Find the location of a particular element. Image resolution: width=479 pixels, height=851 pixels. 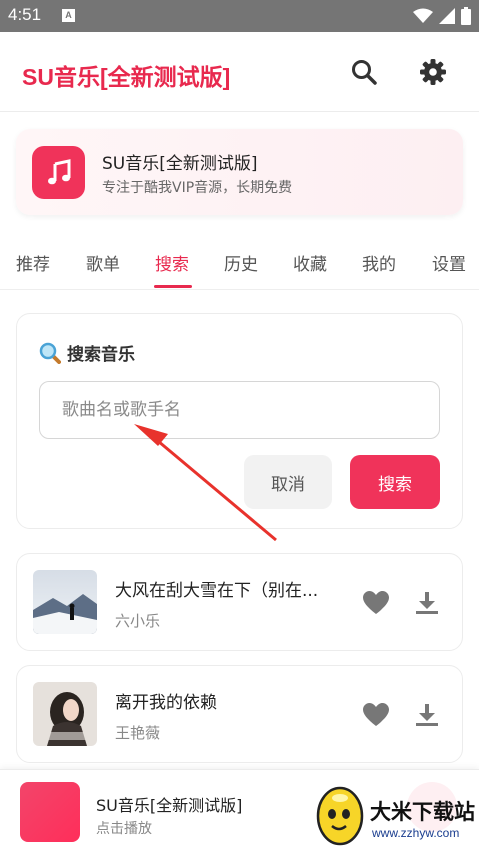

watermark-text: 大米下载站 is located at coordinates (422, 812).